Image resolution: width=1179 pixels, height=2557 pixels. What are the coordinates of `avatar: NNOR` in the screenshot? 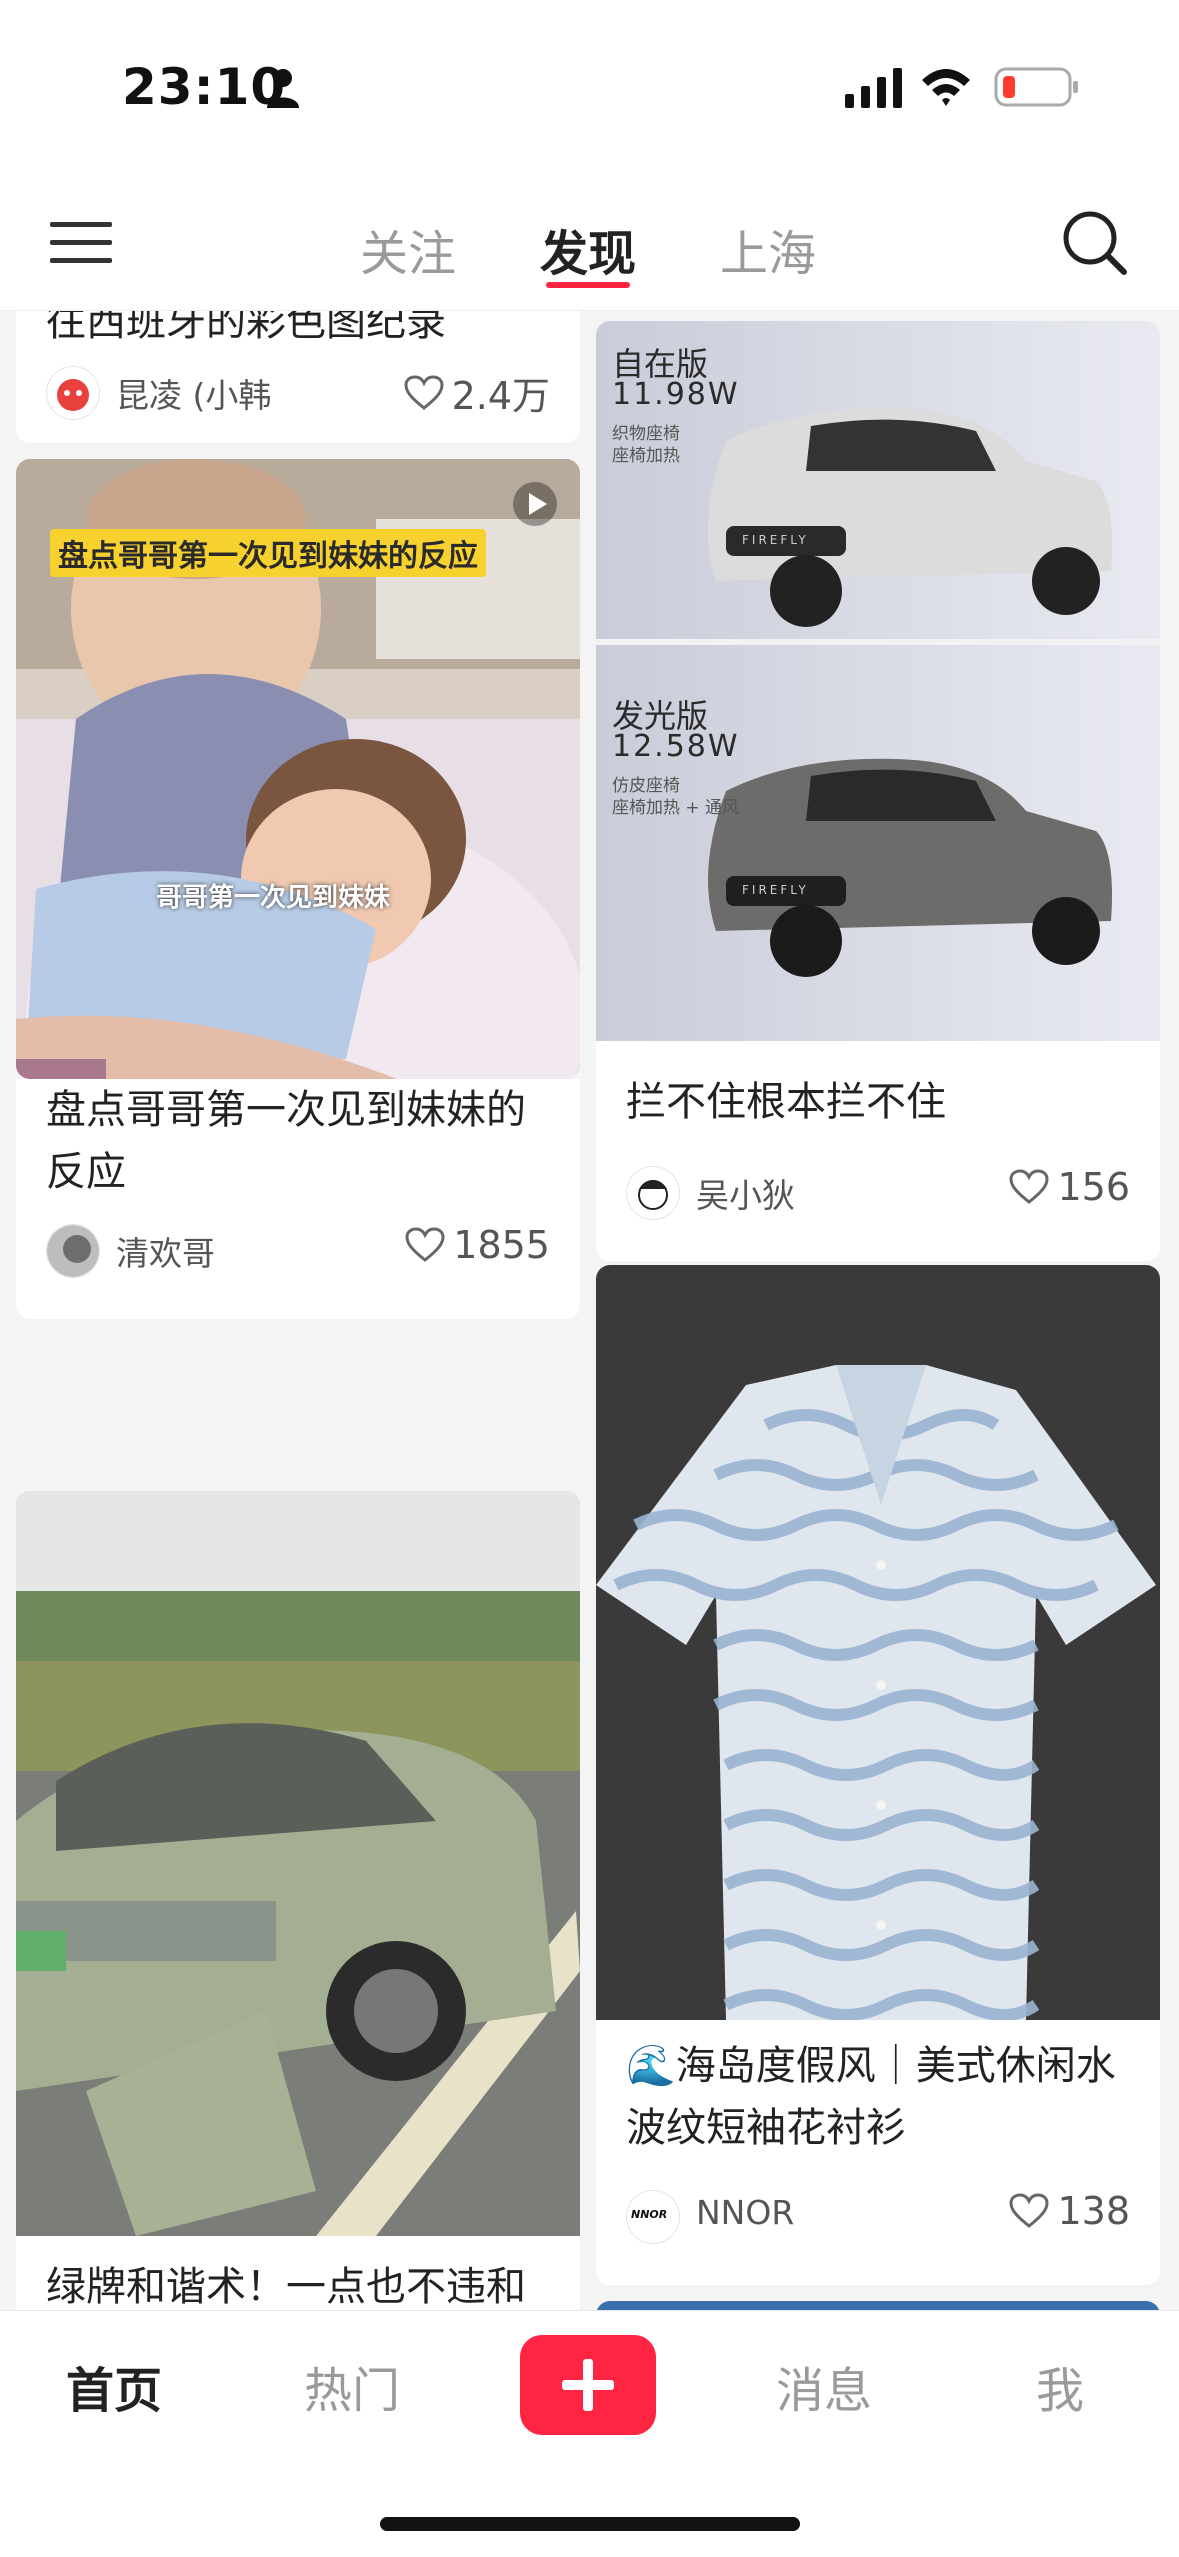 It's located at (653, 2217).